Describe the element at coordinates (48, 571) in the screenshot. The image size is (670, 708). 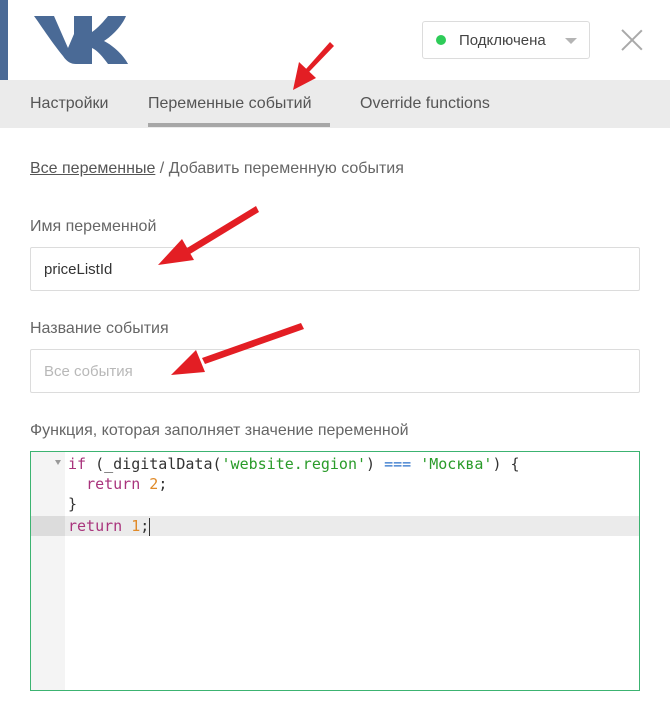
I see `editor-gutter` at that location.